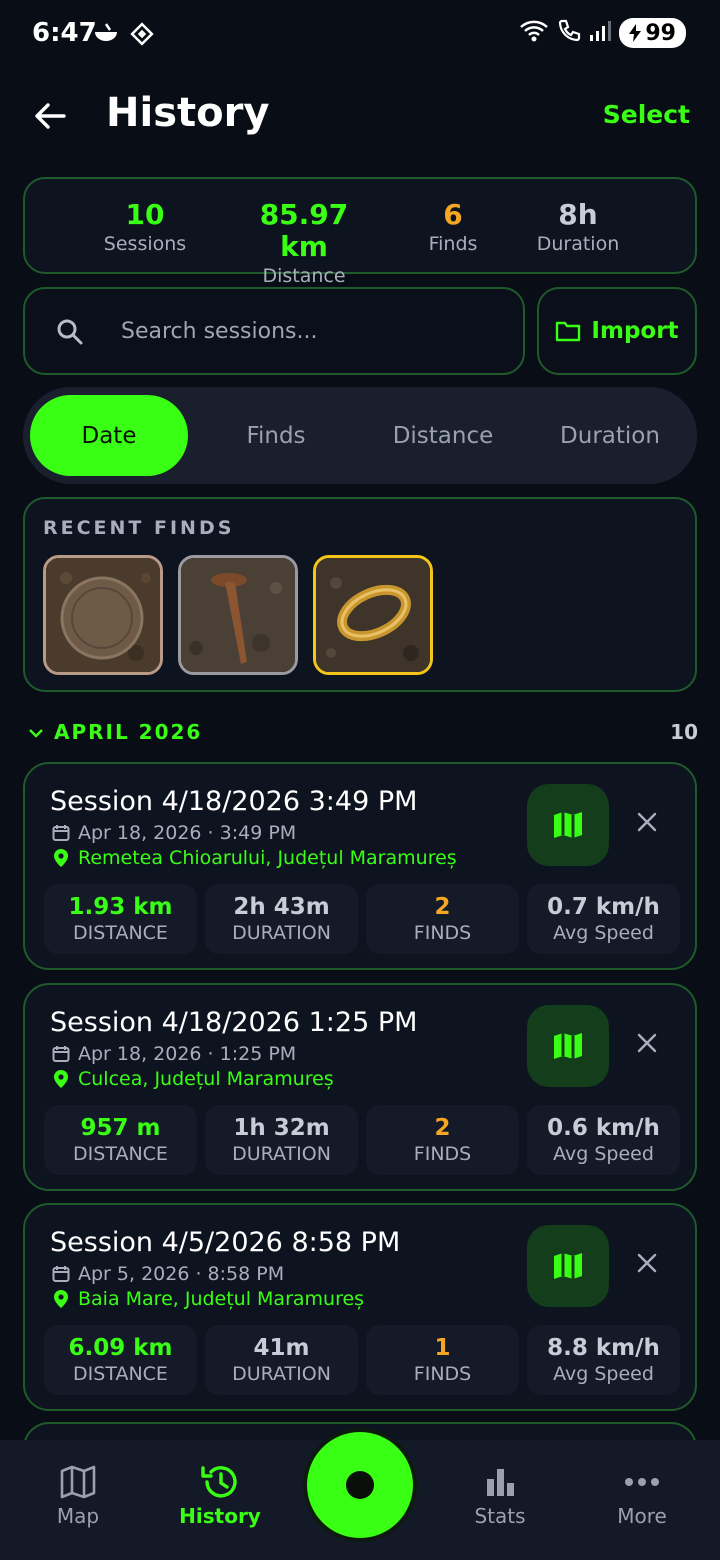  I want to click on session-date: Apr 5, 2026 · 8:58 PM, so click(181, 1274).